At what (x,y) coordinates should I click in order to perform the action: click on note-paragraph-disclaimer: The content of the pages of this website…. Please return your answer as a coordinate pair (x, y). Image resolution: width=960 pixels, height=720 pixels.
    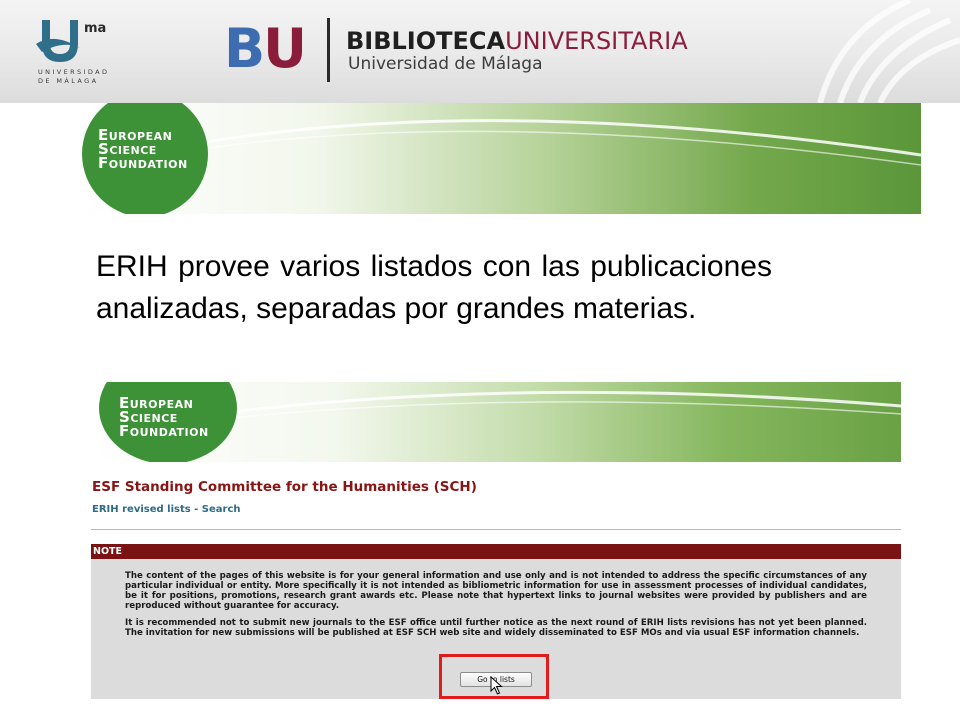
    Looking at the image, I should click on (496, 591).